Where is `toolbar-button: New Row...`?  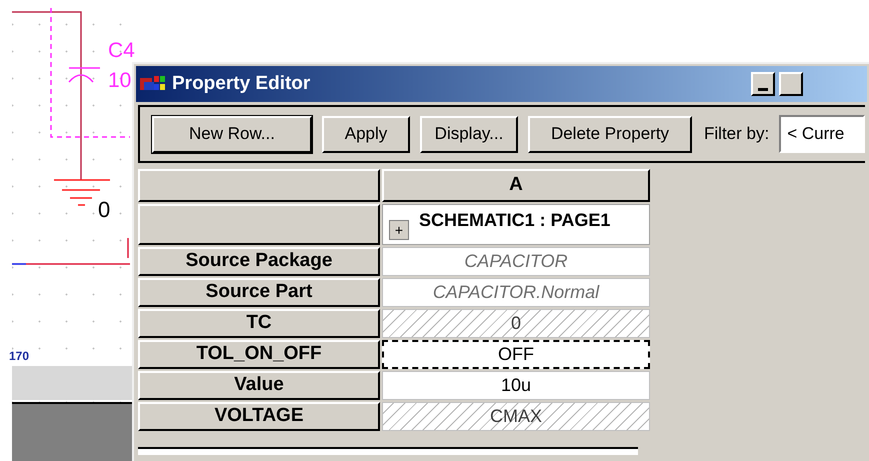 toolbar-button: New Row... is located at coordinates (232, 134).